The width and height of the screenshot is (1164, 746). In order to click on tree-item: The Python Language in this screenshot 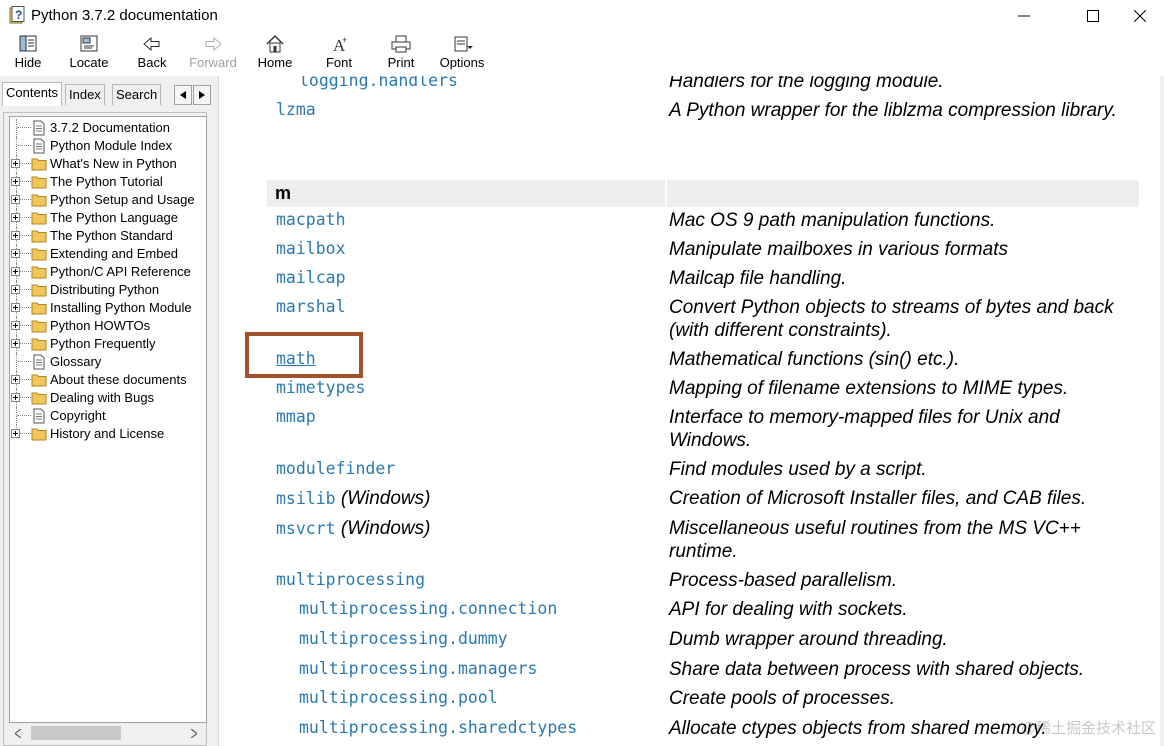, I will do `click(108, 218)`.